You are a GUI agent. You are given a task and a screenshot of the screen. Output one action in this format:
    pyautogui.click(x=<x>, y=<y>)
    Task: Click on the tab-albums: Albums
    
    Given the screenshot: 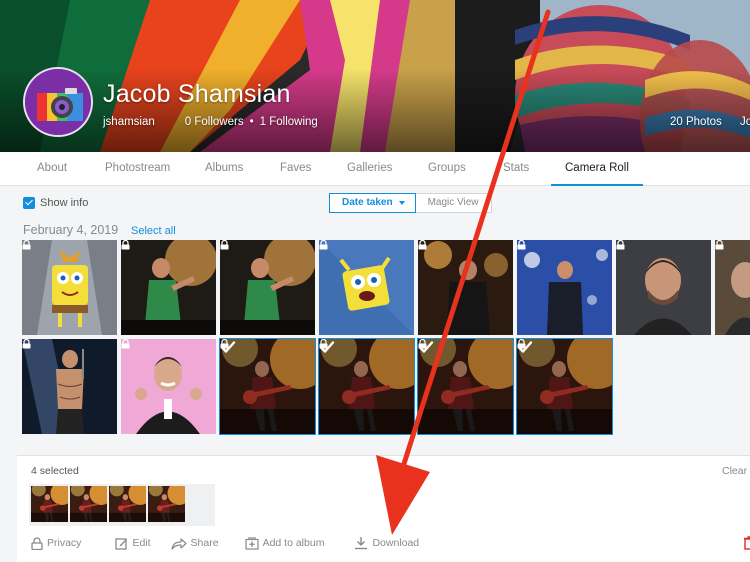 What is the action you would take?
    pyautogui.click(x=224, y=169)
    